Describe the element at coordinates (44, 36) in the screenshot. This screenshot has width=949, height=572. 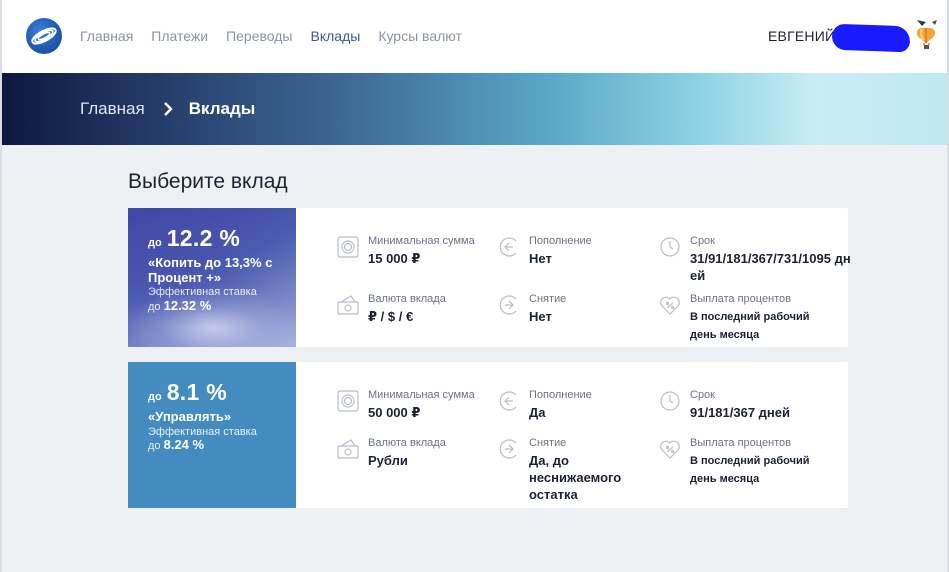
I see `bank-logo-icon` at that location.